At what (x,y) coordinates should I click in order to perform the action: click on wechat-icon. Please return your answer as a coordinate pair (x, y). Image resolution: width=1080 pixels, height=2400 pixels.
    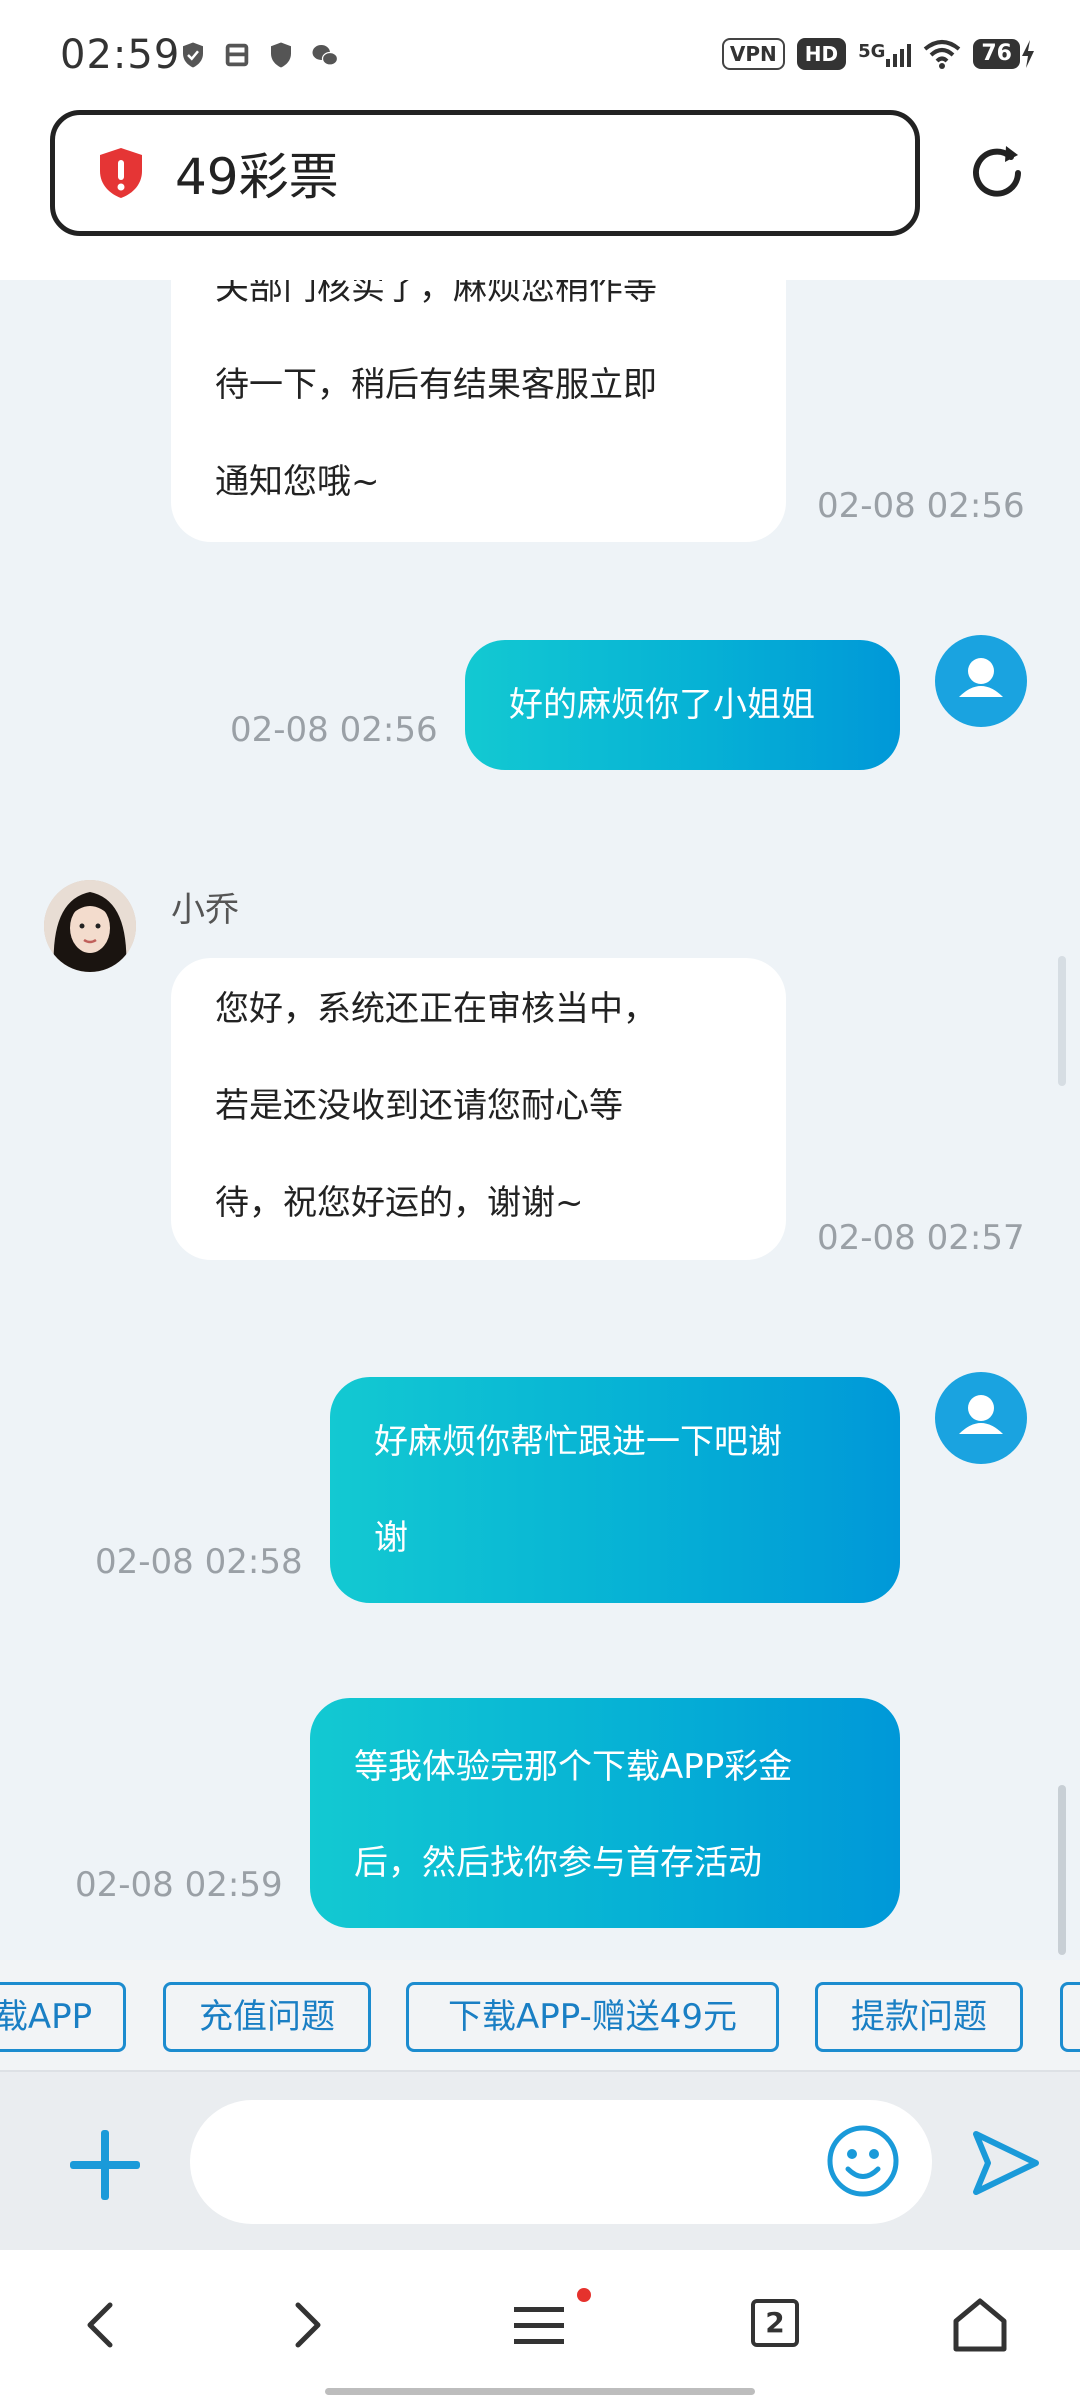
    Looking at the image, I should click on (325, 55).